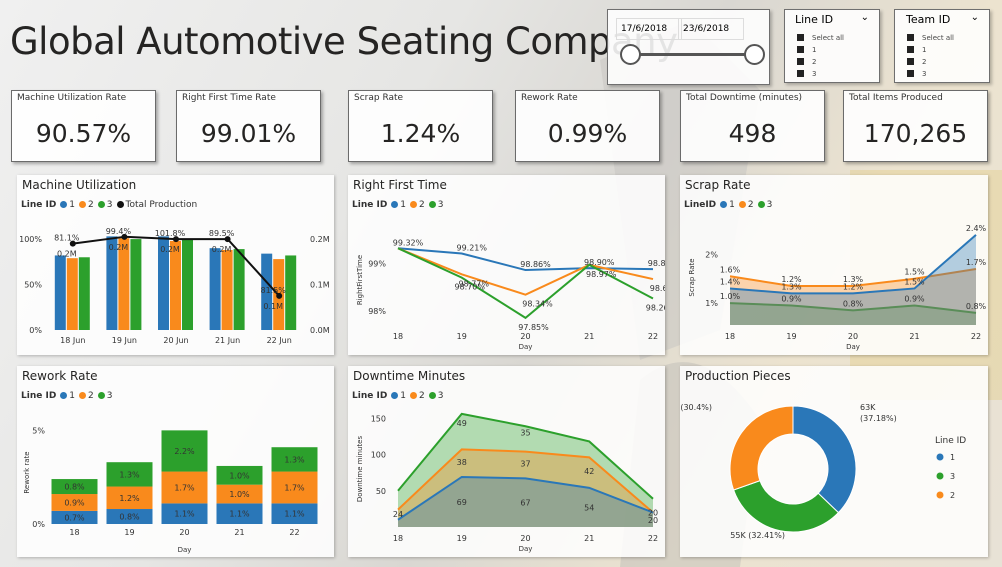 This screenshot has height=567, width=1002. Describe the element at coordinates (229, 98) in the screenshot. I see `kpi-label: Right First Time Rate` at that location.